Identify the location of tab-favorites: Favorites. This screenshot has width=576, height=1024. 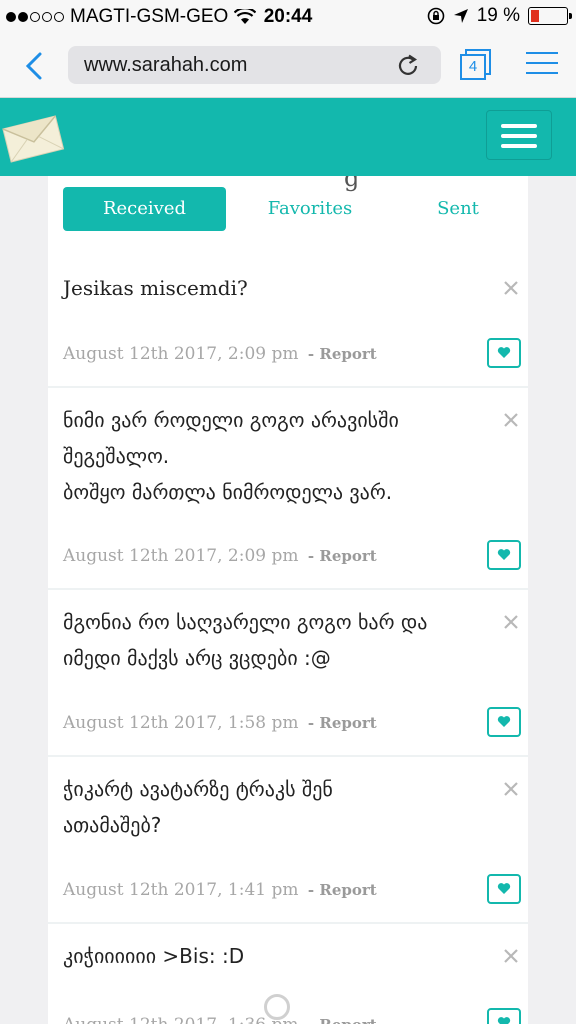
(310, 209).